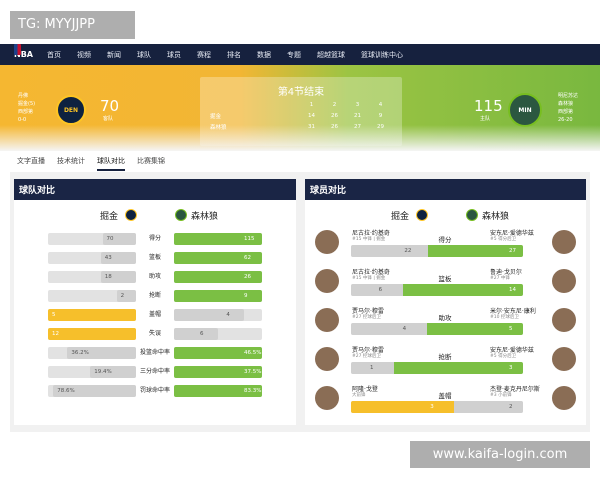 The height and width of the screenshot is (480, 600). What do you see at coordinates (445, 324) in the screenshot?
I see `player-stat-row: 贾马尔·穆雷 #27 控球后卫 助攻 米尔·安东尼·康利 #10 控球后卫 4 5` at bounding box center [445, 324].